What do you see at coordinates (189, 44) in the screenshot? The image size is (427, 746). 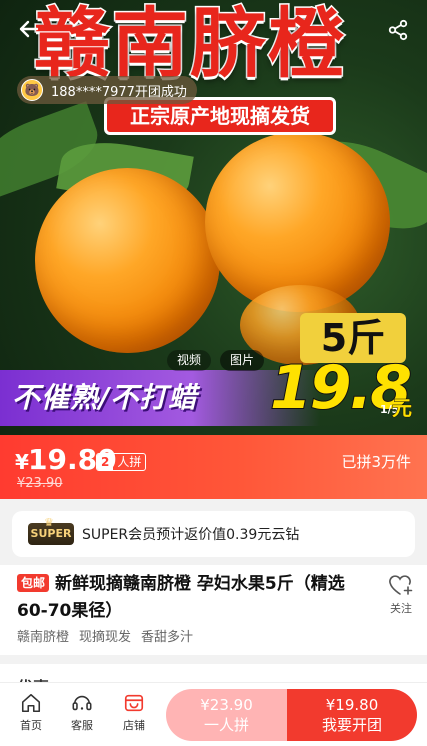 I see `hero-title: 赣南脐橙` at bounding box center [189, 44].